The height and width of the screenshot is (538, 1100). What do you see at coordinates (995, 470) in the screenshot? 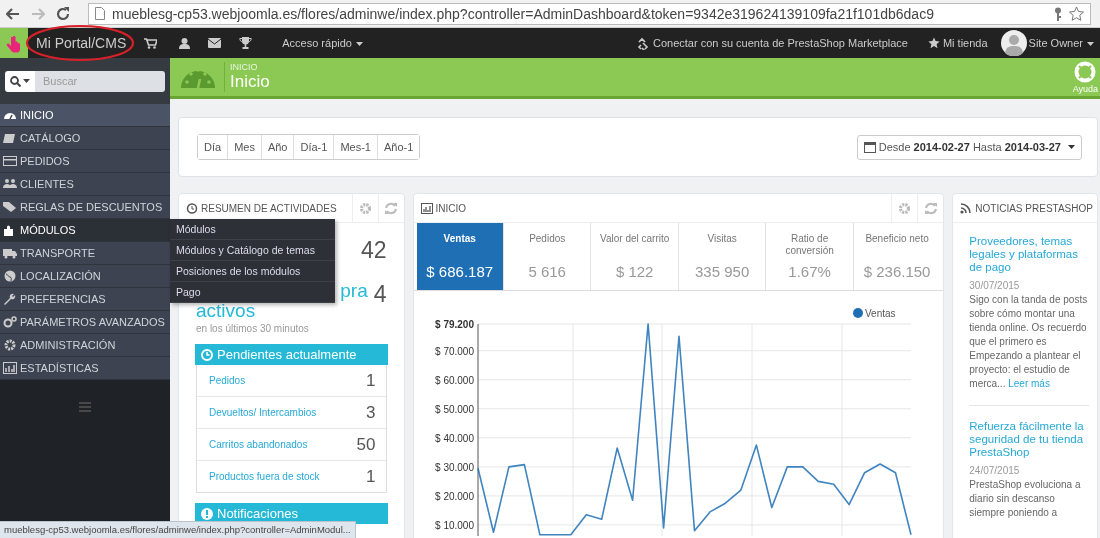
I see `news-date: 24/07/2015` at bounding box center [995, 470].